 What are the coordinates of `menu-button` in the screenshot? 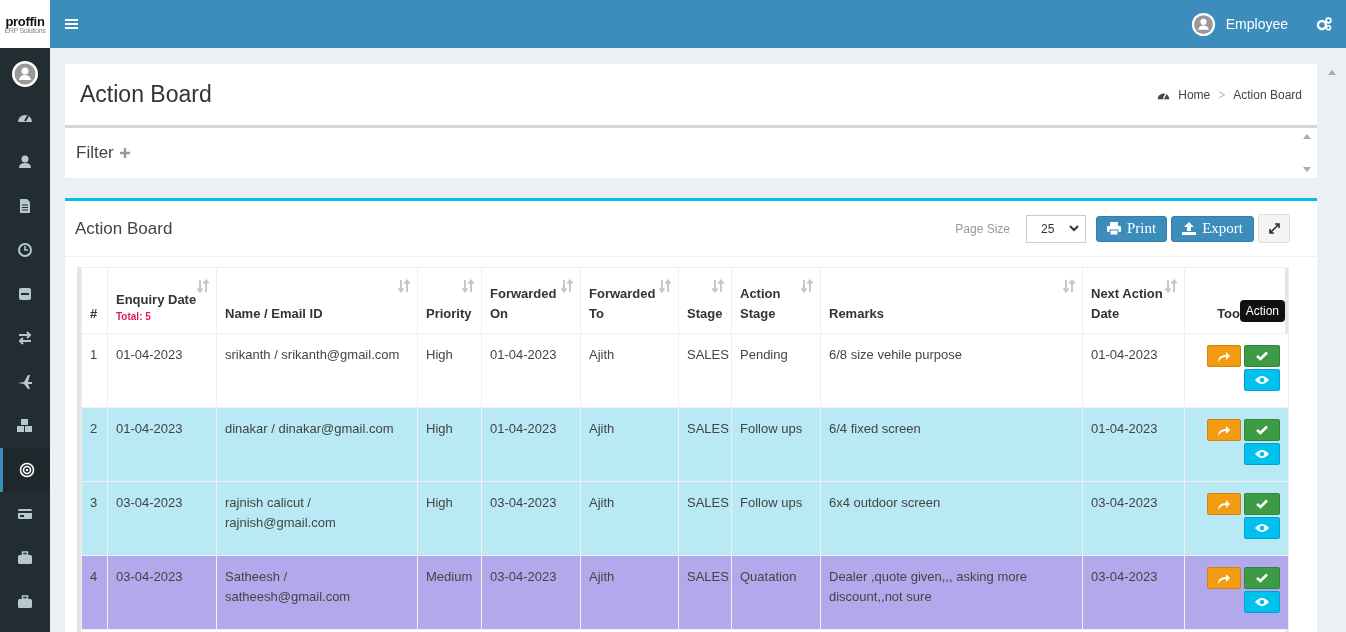 It's located at (71, 24).